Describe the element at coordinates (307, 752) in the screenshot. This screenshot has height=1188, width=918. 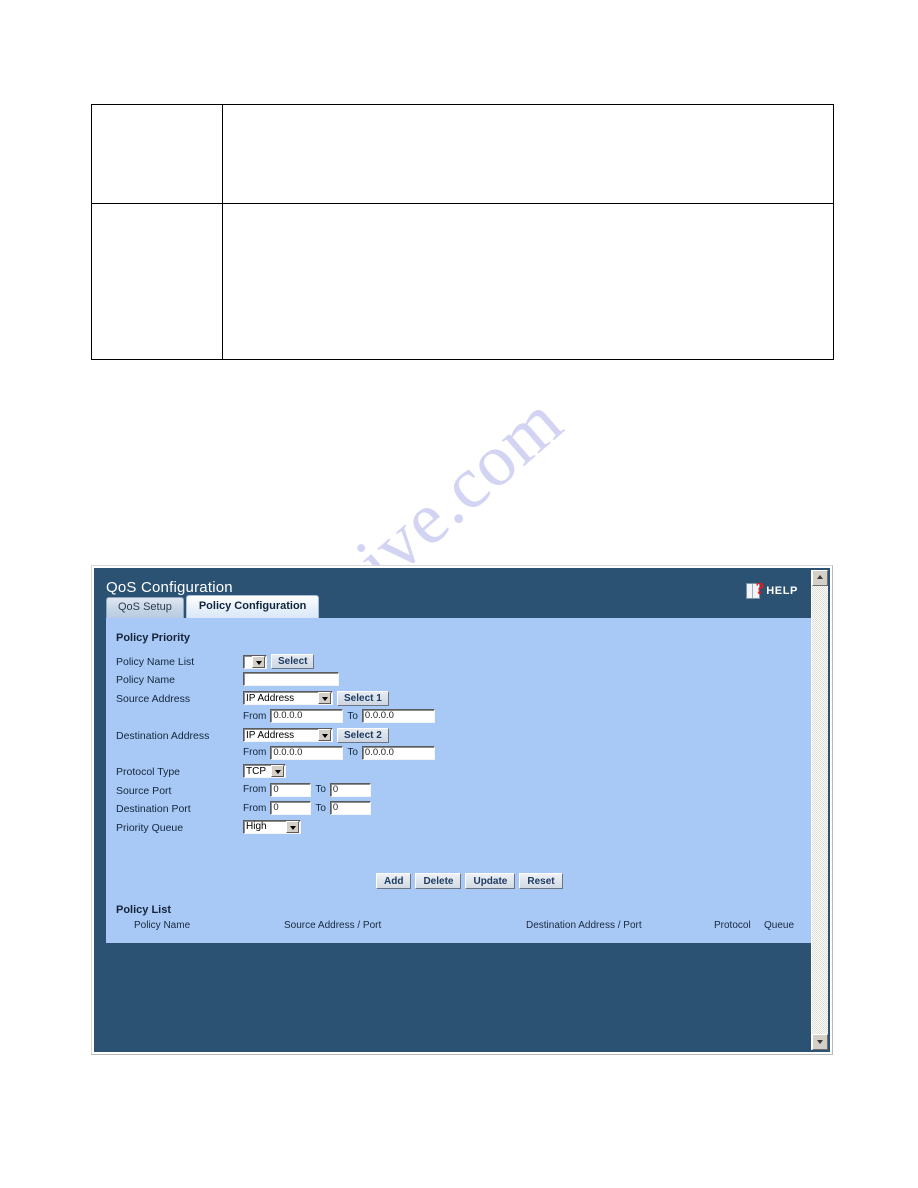
I see `destination-address-from-input: 0.0.0.0` at that location.